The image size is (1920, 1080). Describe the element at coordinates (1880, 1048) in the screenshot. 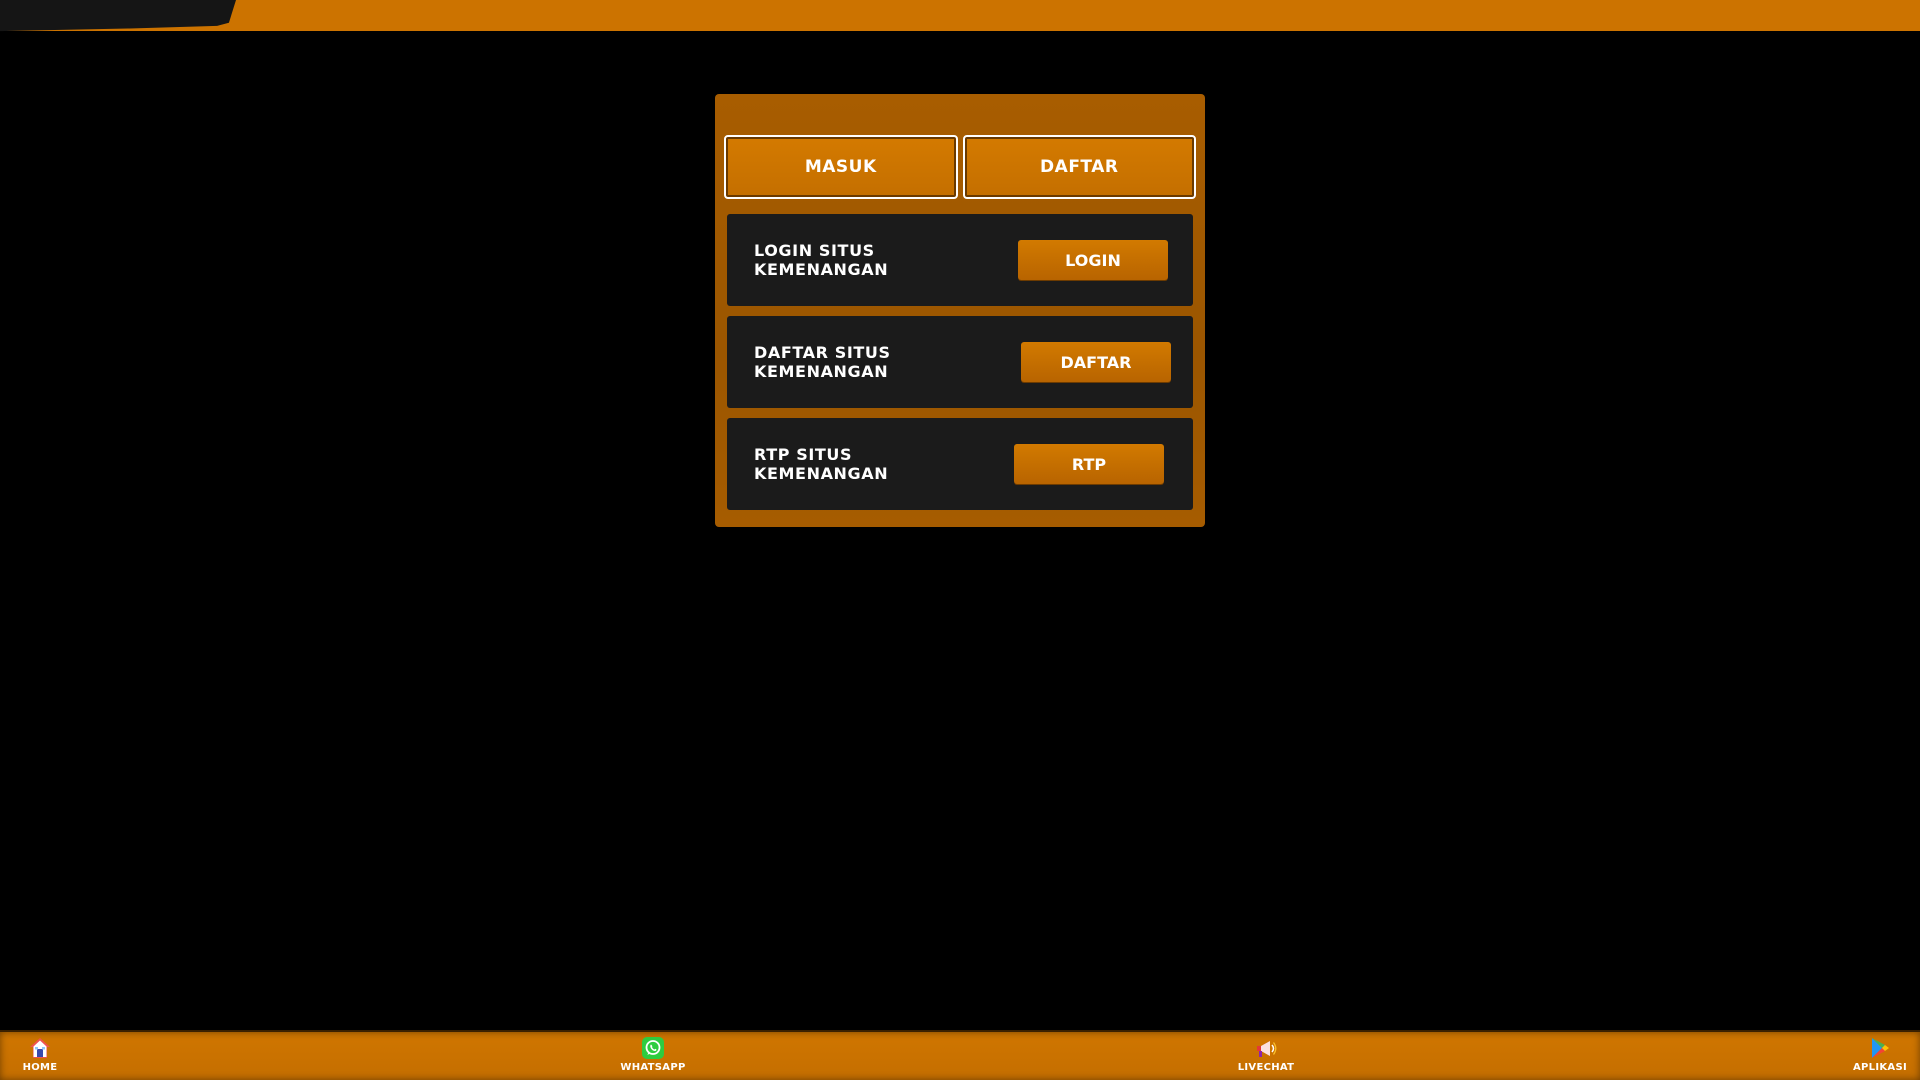

I see `play-store-icon` at that location.